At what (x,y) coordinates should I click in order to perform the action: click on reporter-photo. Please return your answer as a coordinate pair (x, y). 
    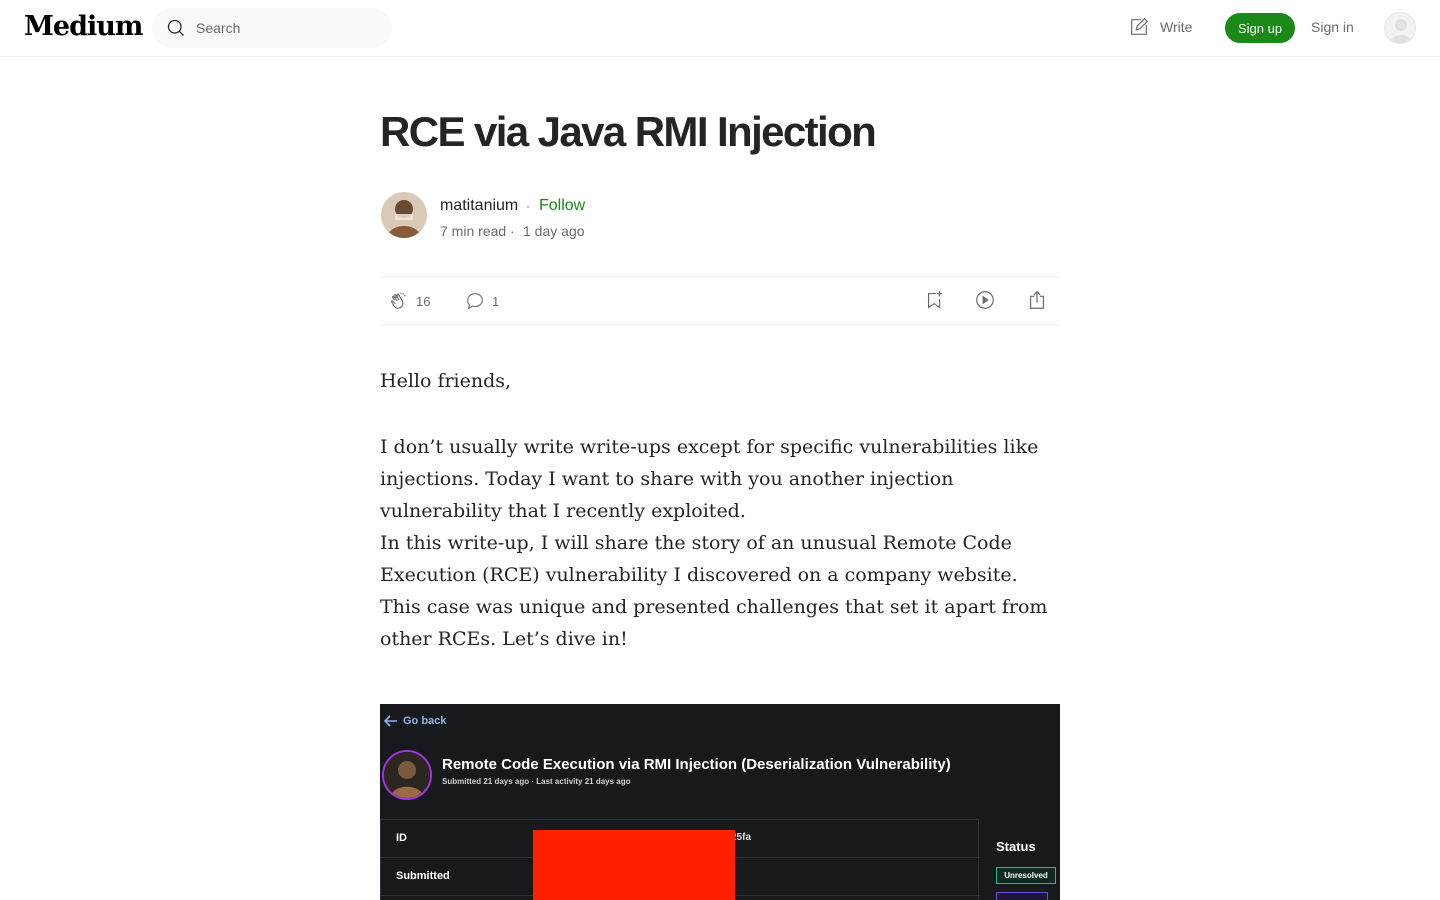
    Looking at the image, I should click on (407, 775).